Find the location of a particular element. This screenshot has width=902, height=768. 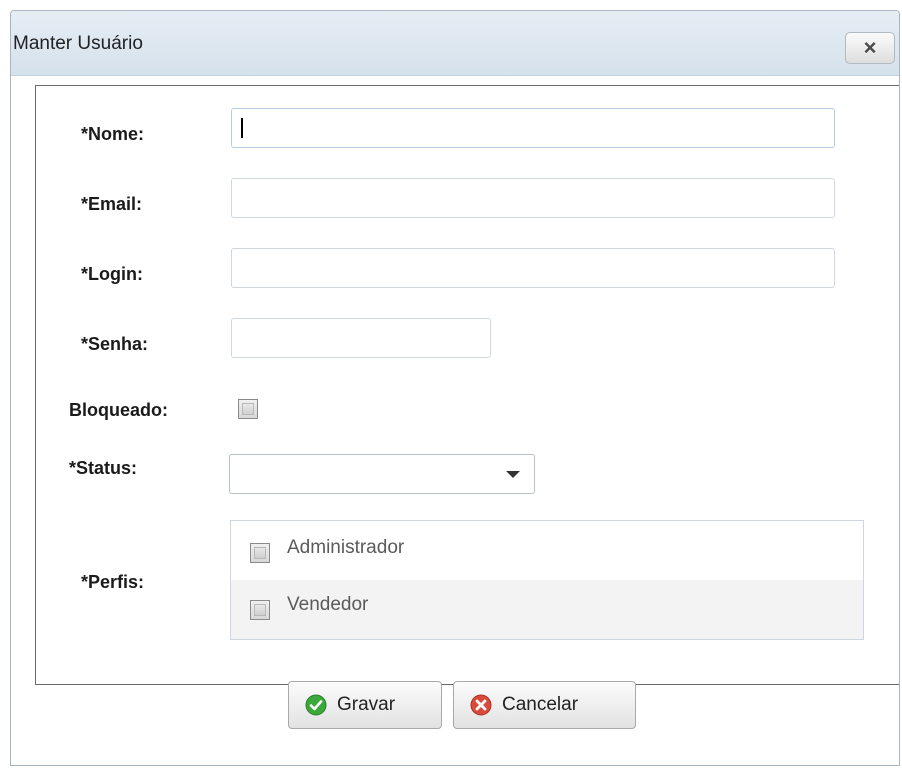

text-caret is located at coordinates (242, 128).